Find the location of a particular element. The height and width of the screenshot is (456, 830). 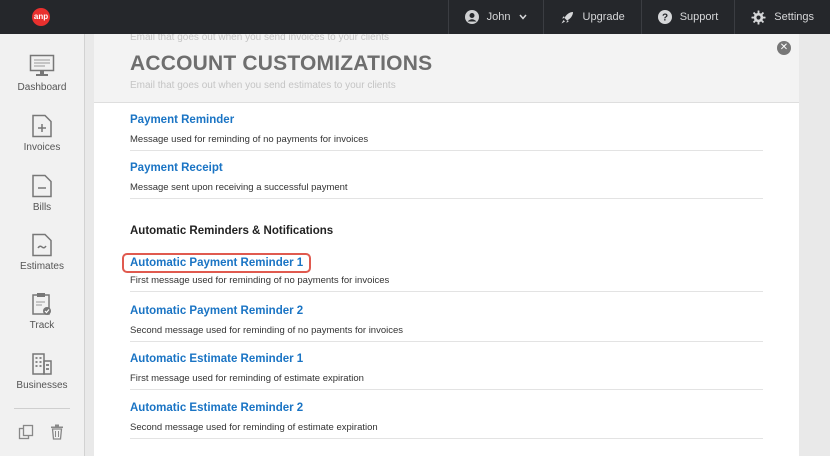

gear-icon is located at coordinates (758, 17).